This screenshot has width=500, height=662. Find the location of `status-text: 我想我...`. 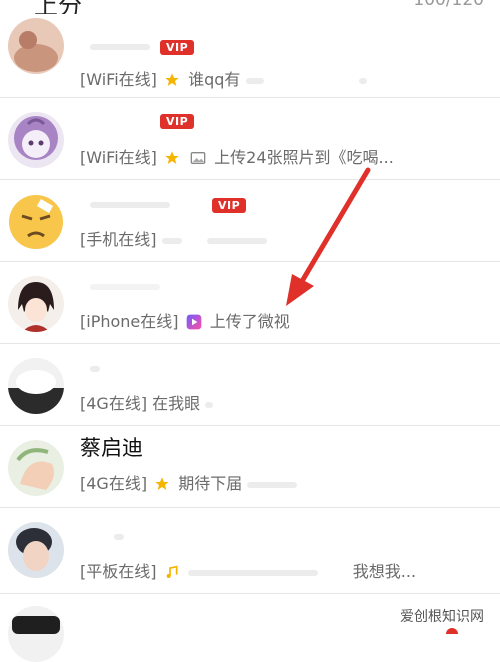

status-text: 我想我... is located at coordinates (384, 571).